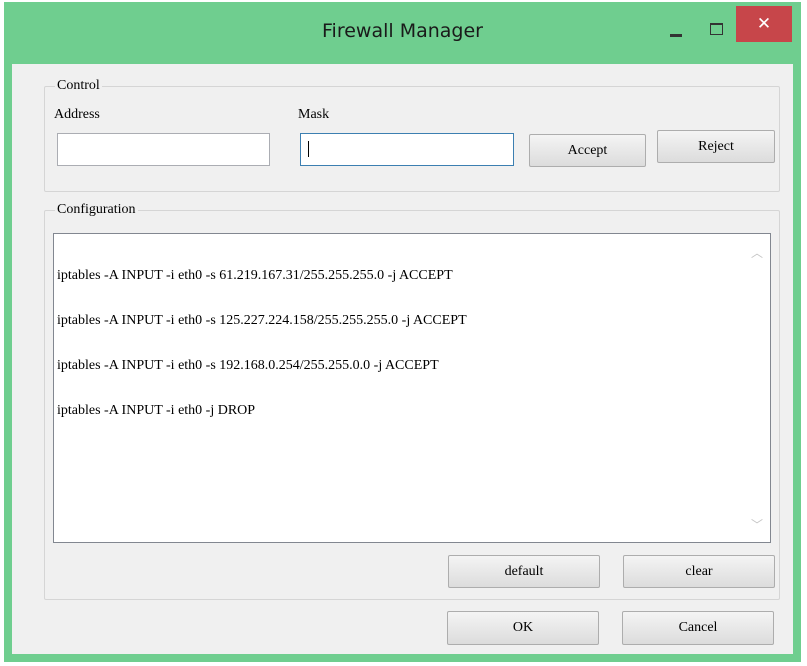  Describe the element at coordinates (407, 149) in the screenshot. I see `mask-input` at that location.